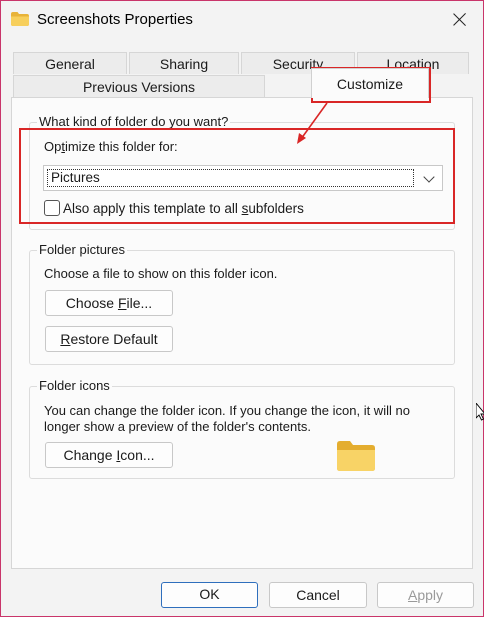  What do you see at coordinates (82, 249) in the screenshot?
I see `folder-pictures-group-title: Folder pictures` at bounding box center [82, 249].